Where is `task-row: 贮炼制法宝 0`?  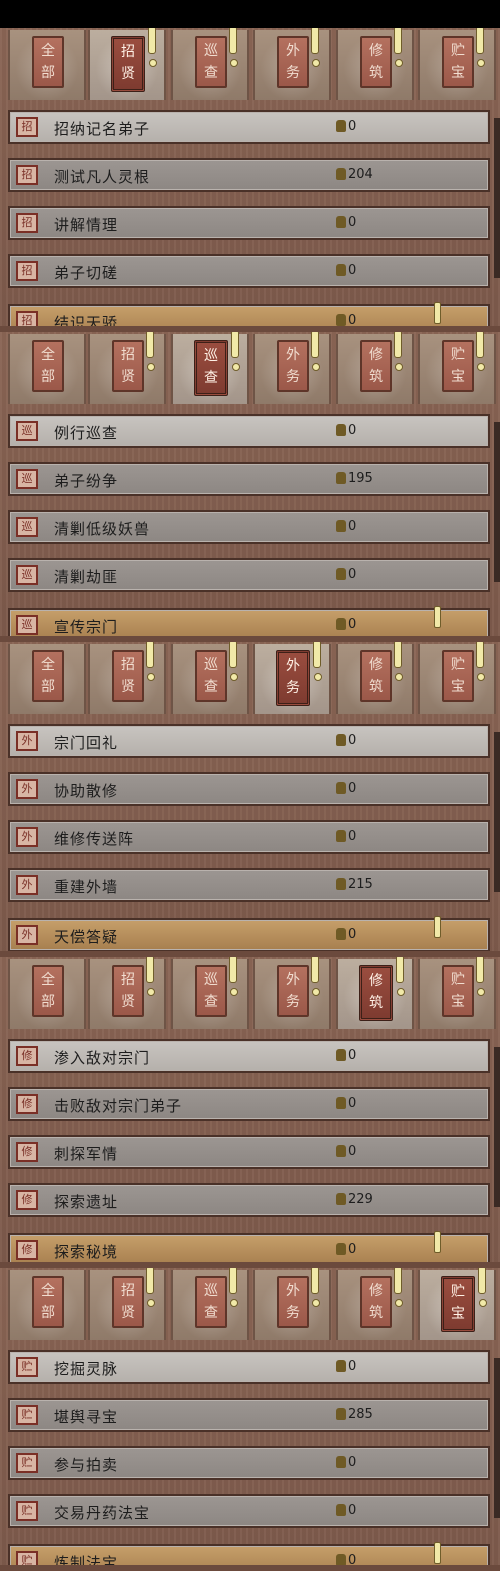 task-row: 贮炼制法宝 0 is located at coordinates (249, 1556).